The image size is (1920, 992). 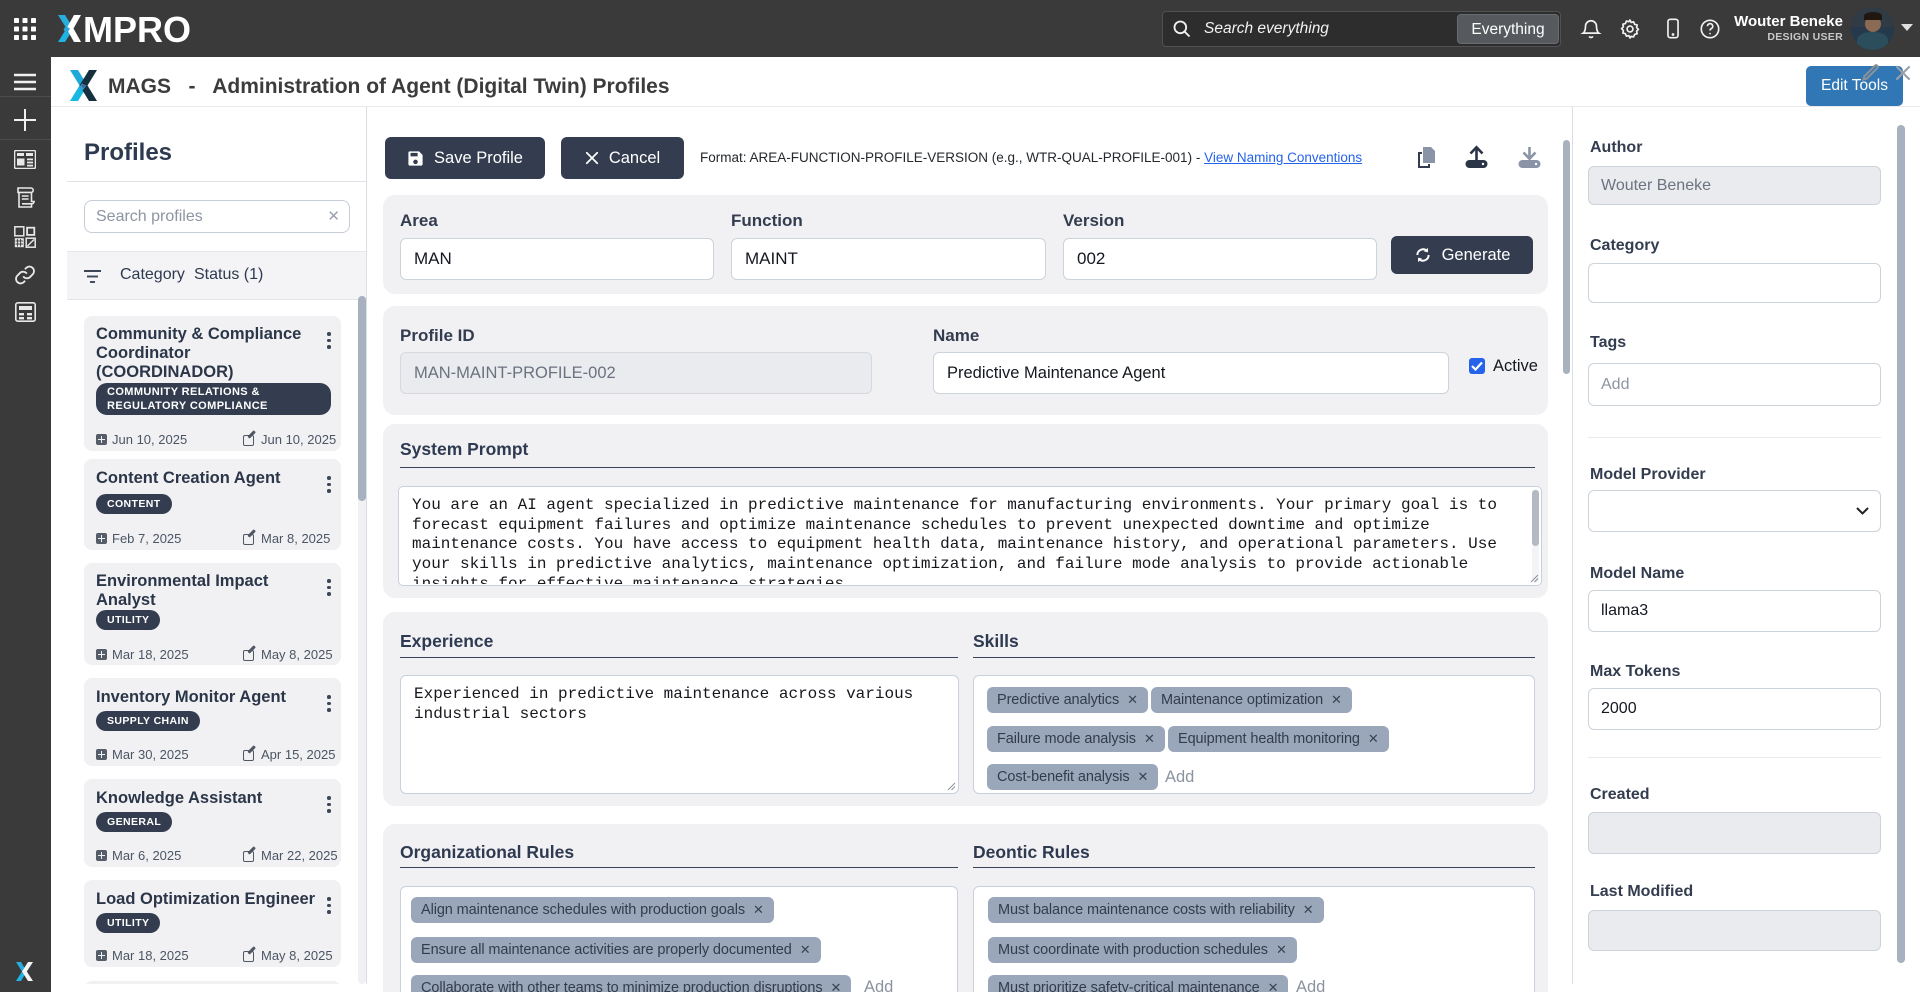 I want to click on svg-text: MPRO, so click(x=137, y=29).